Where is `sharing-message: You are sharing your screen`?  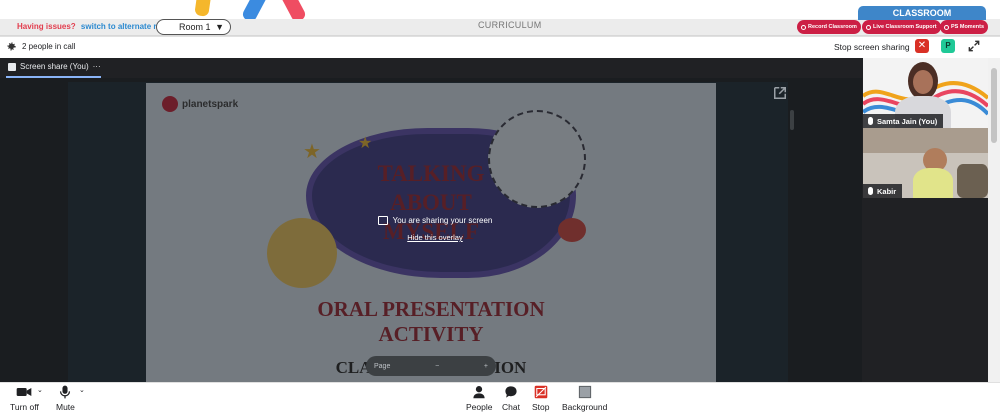 sharing-message: You are sharing your screen is located at coordinates (442, 220).